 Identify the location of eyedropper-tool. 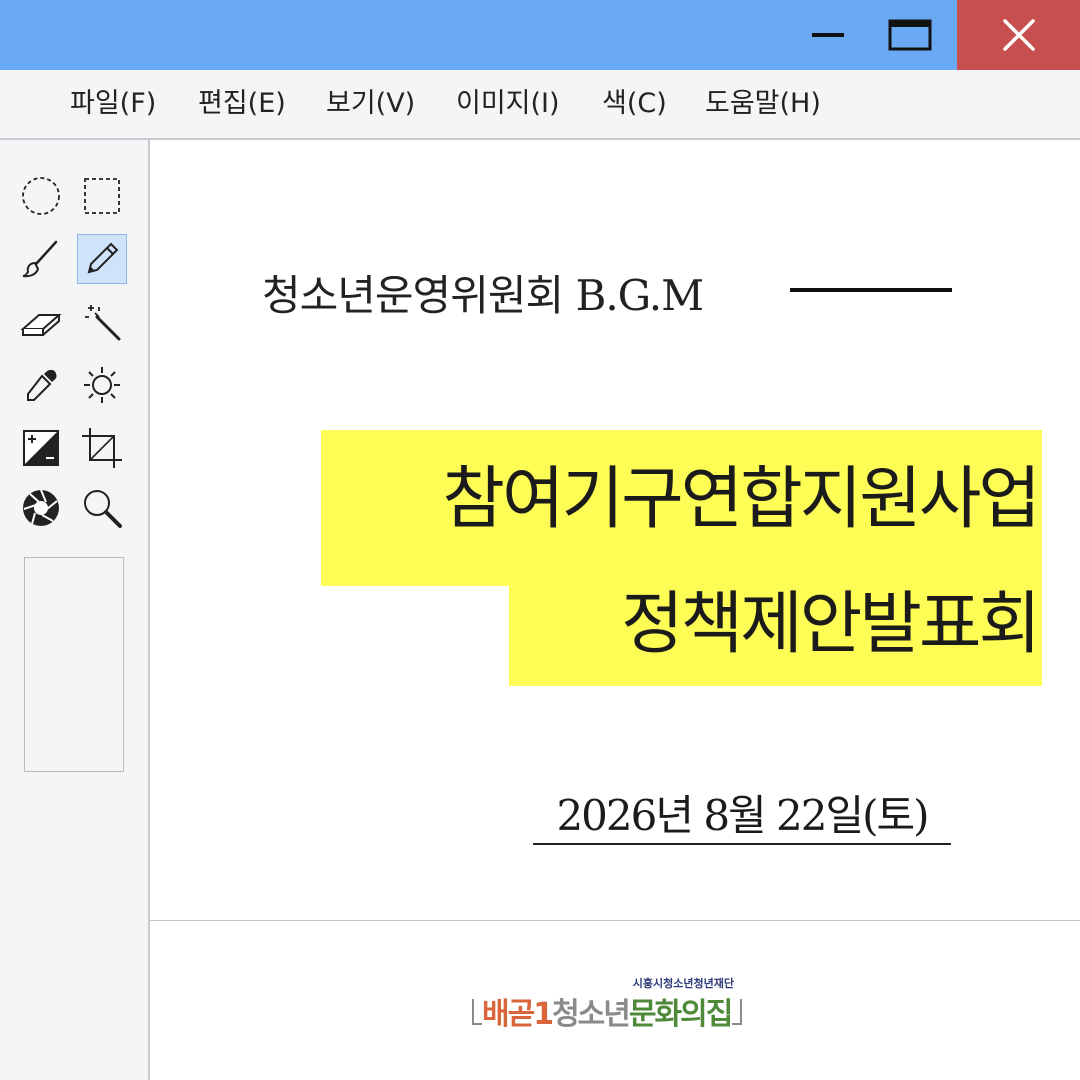
(41, 385).